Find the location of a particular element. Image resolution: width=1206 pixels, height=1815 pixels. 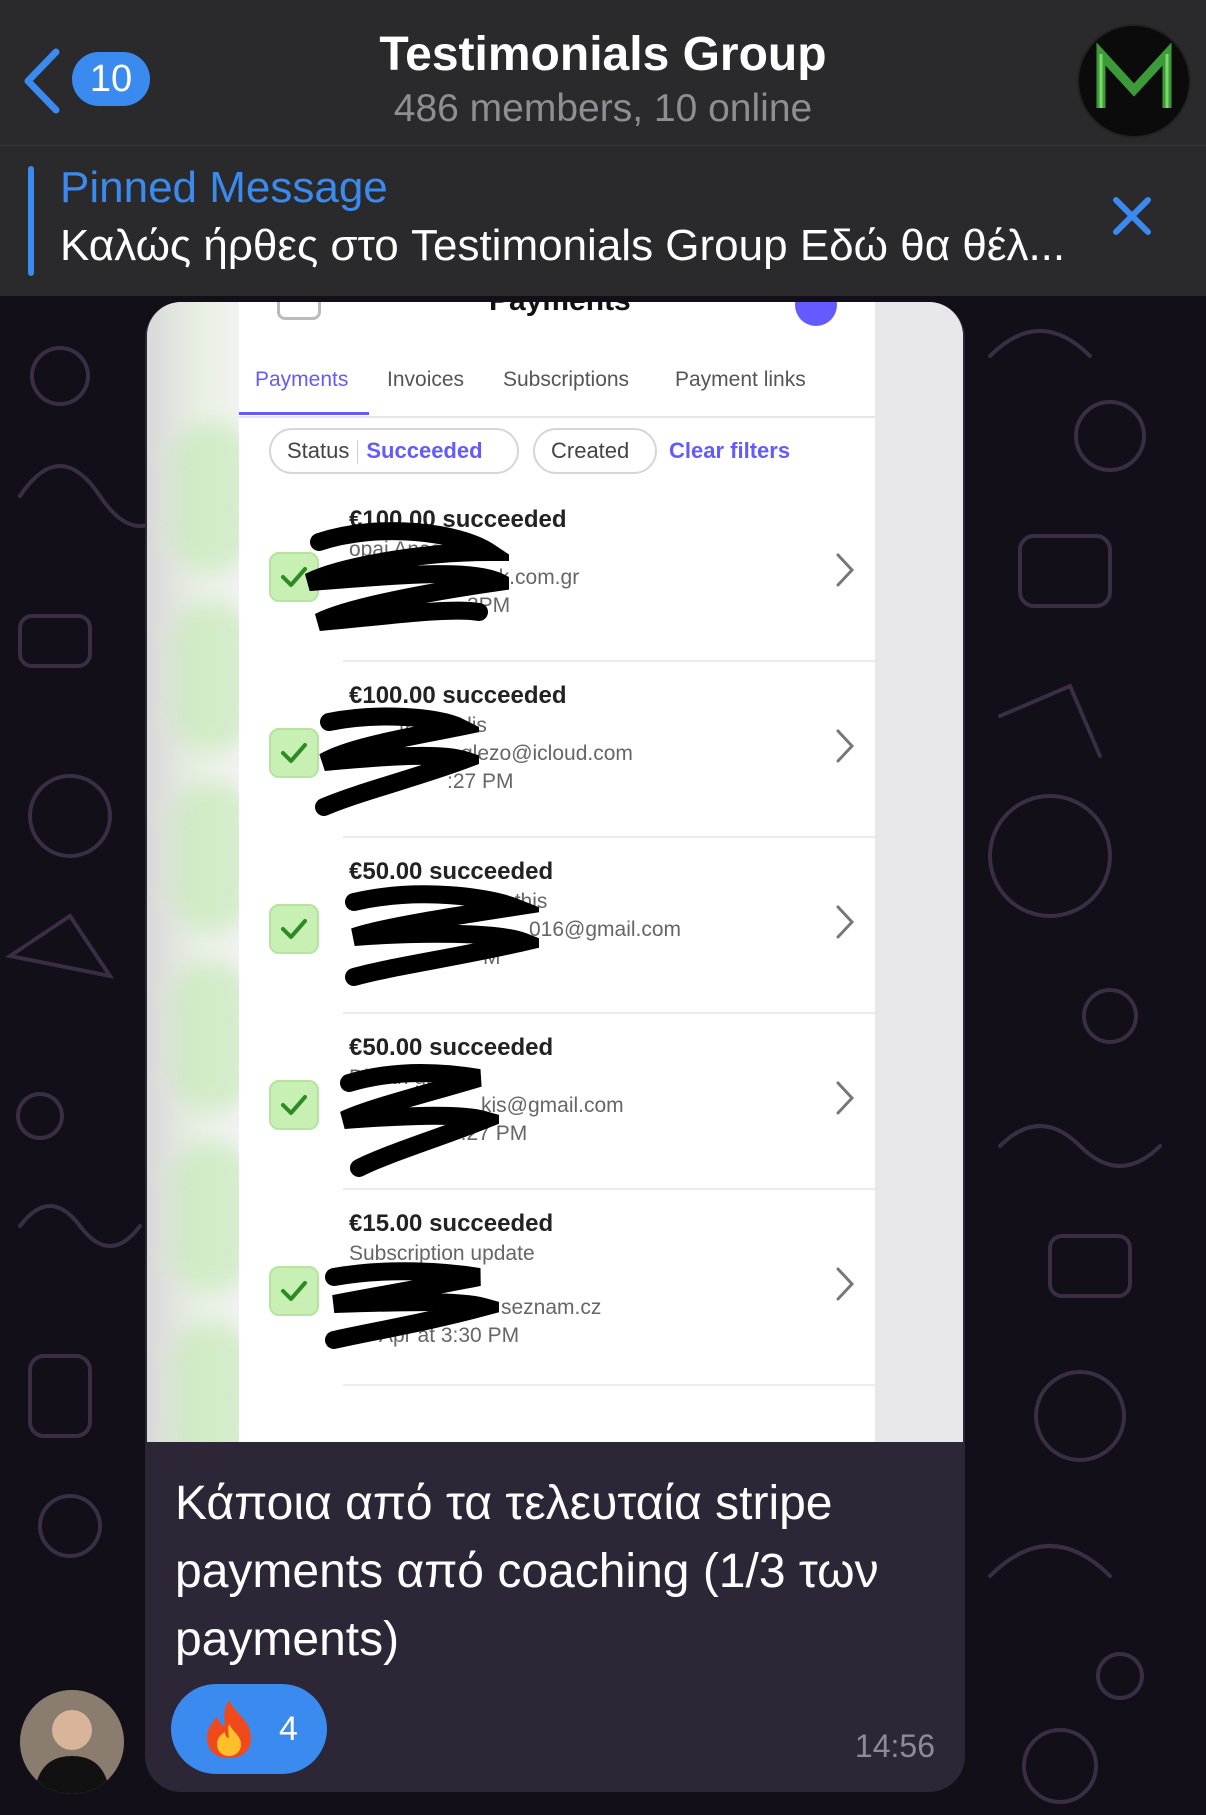

reaction-count: 4 is located at coordinates (288, 1729).